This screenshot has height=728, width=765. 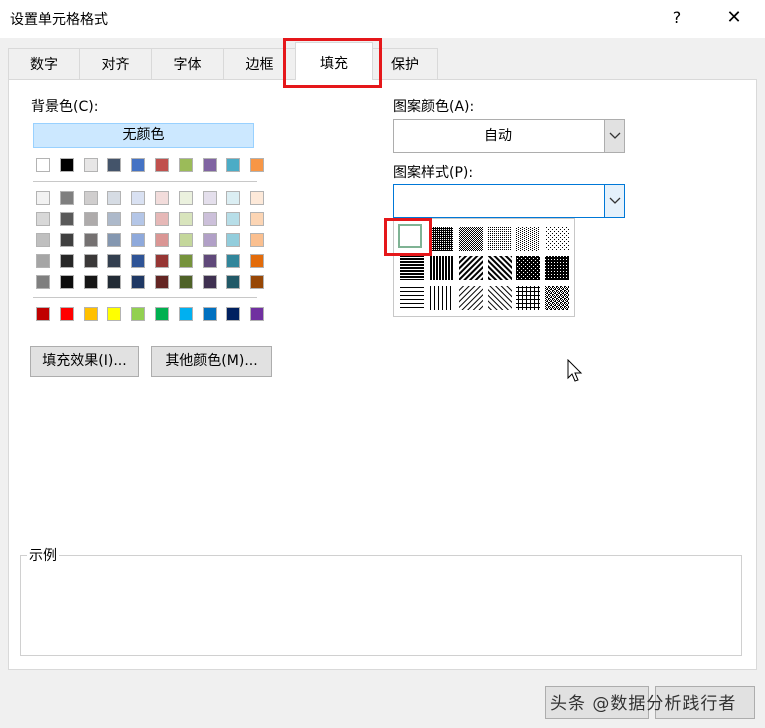 I want to click on pattern-style-popup, so click(x=484, y=267).